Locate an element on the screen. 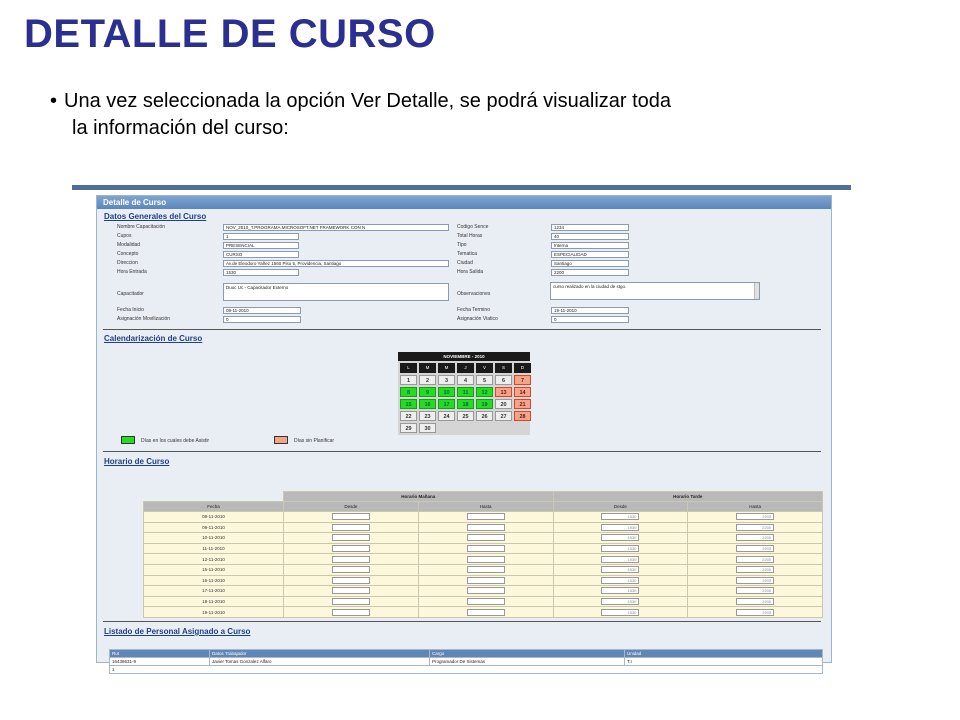 The width and height of the screenshot is (960, 720). calendar-day: 16 is located at coordinates (427, 404).